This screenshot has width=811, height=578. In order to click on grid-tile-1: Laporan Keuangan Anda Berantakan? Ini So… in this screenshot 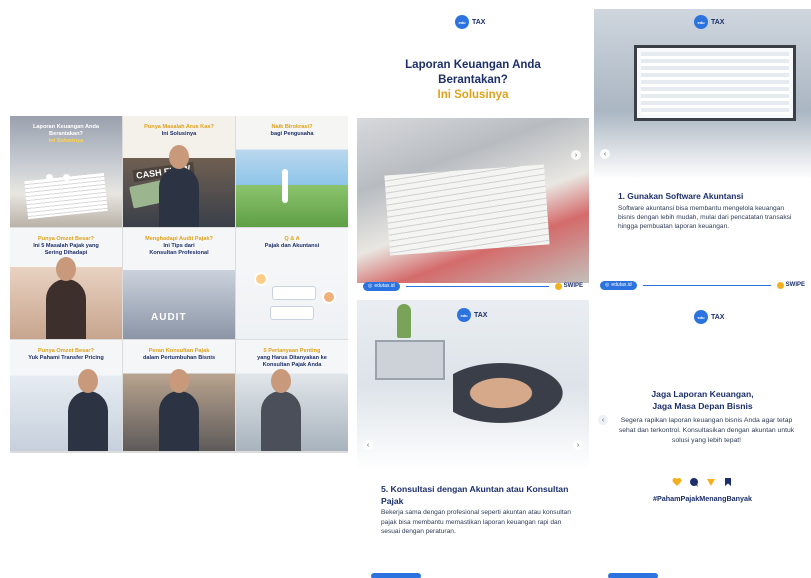, I will do `click(66, 171)`.